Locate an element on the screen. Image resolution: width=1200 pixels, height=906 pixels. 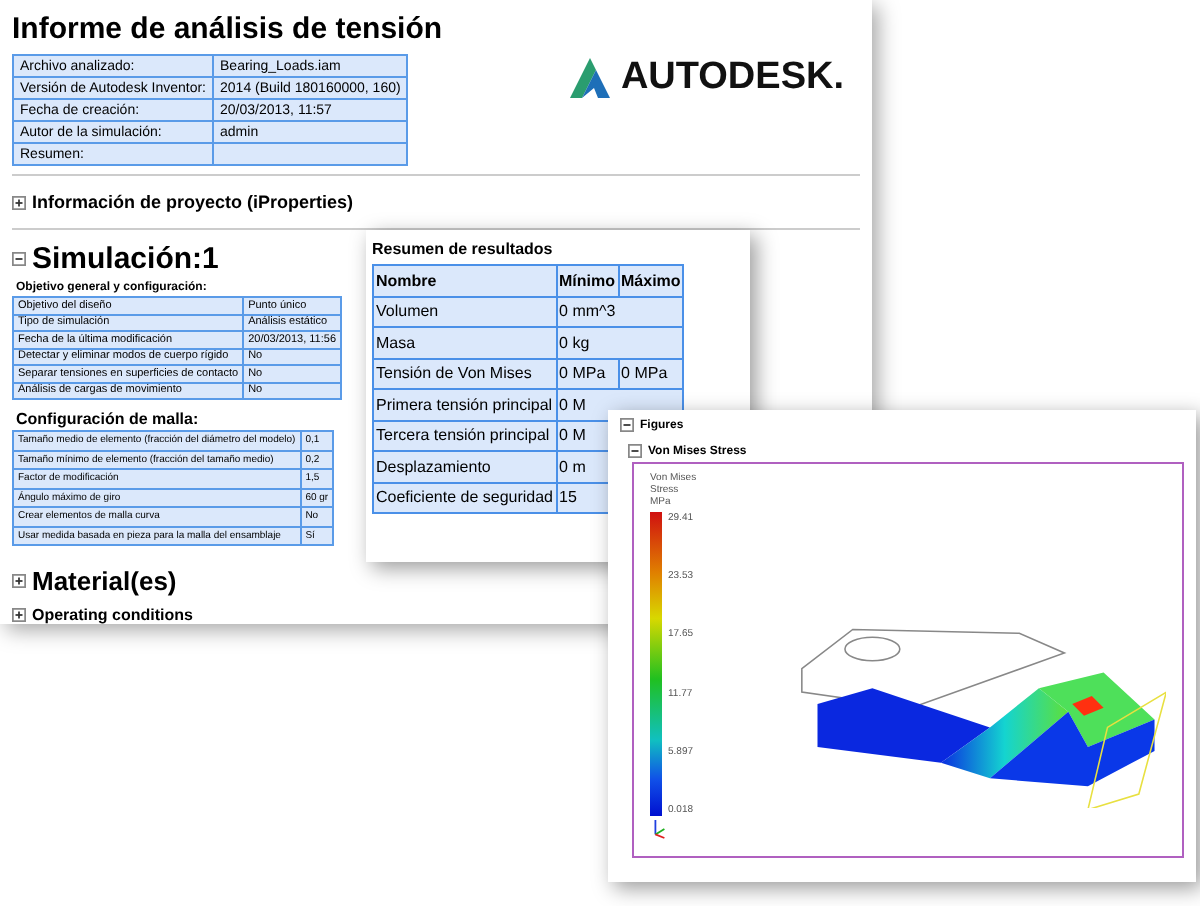
section-heading: Información de proyecto (iProperties) is located at coordinates (193, 202).